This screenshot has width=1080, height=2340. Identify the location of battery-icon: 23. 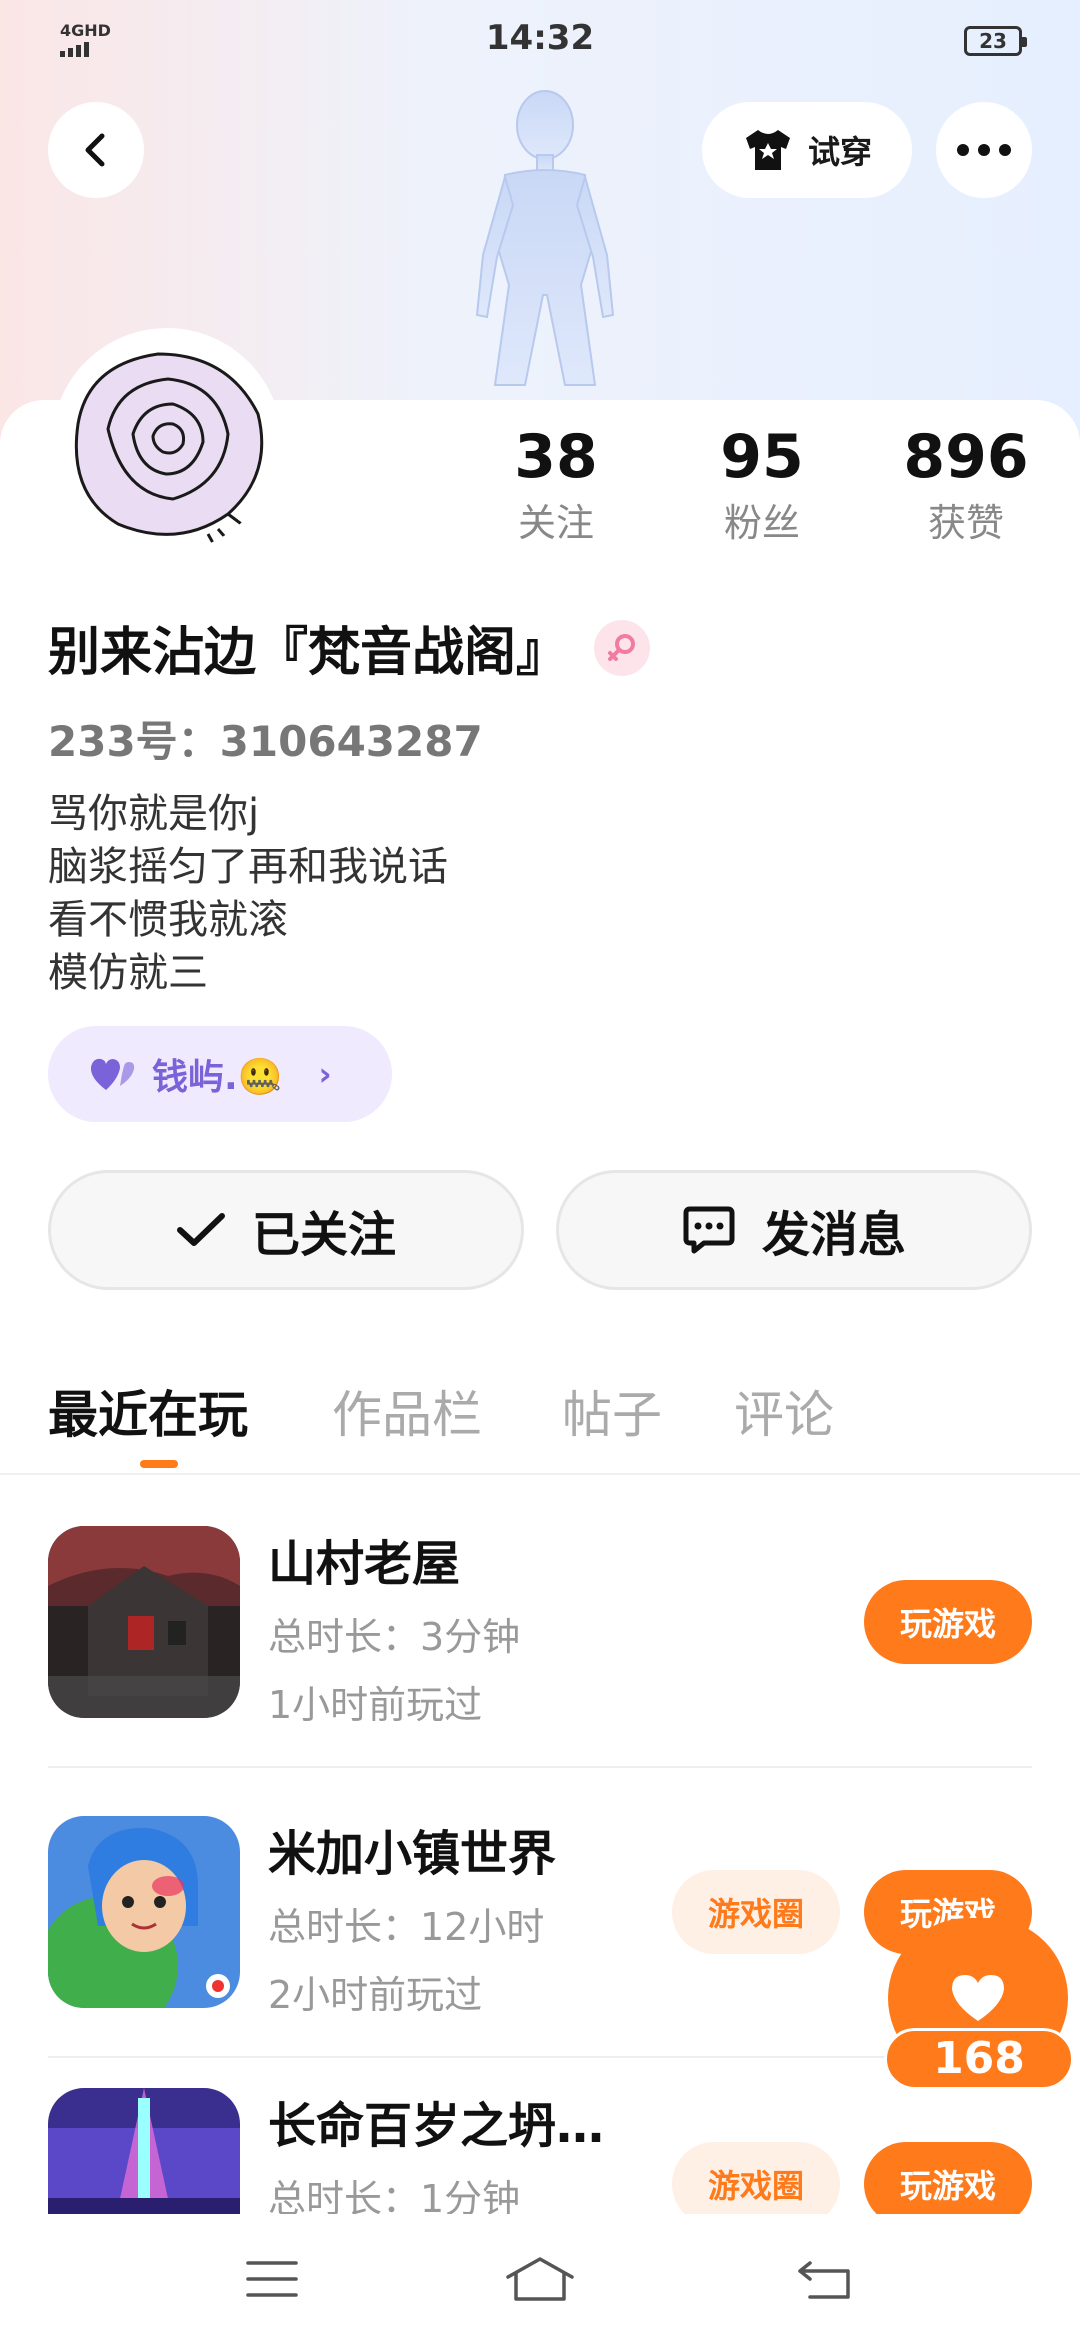
(995, 41).